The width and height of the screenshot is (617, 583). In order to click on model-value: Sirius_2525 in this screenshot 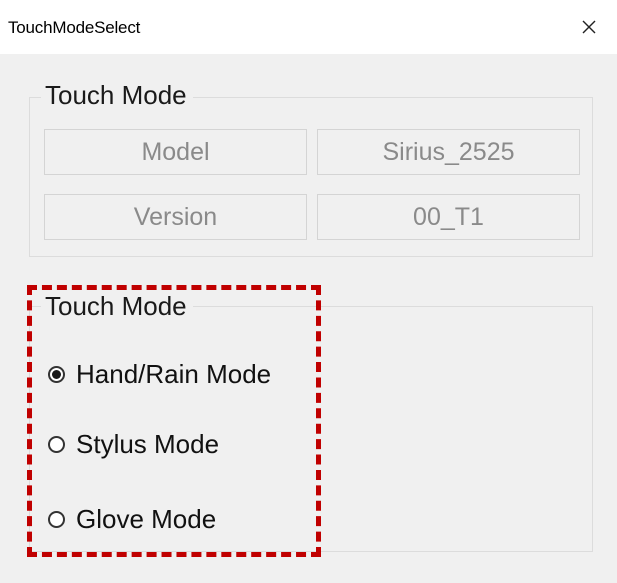, I will do `click(448, 152)`.